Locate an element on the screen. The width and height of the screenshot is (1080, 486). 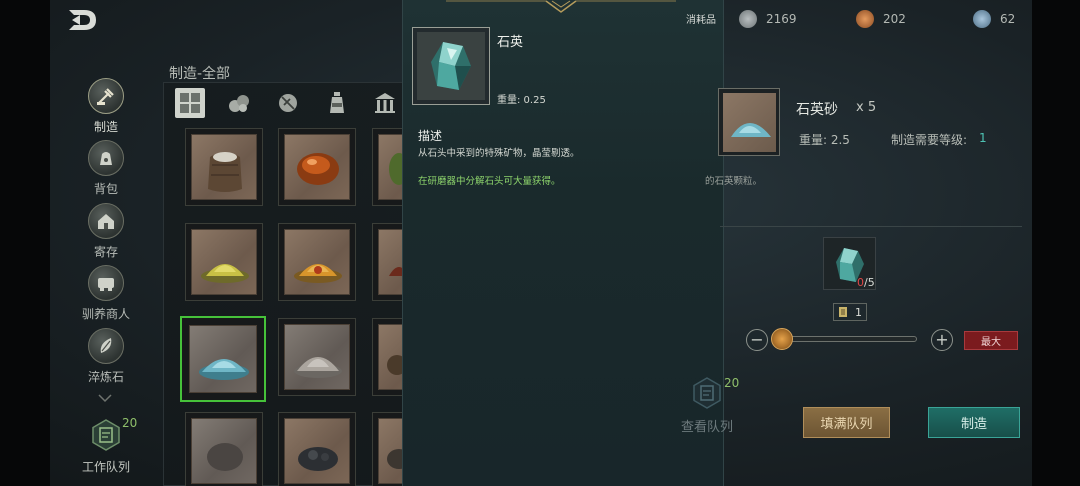
ornament-icon is located at coordinates (561, 6).